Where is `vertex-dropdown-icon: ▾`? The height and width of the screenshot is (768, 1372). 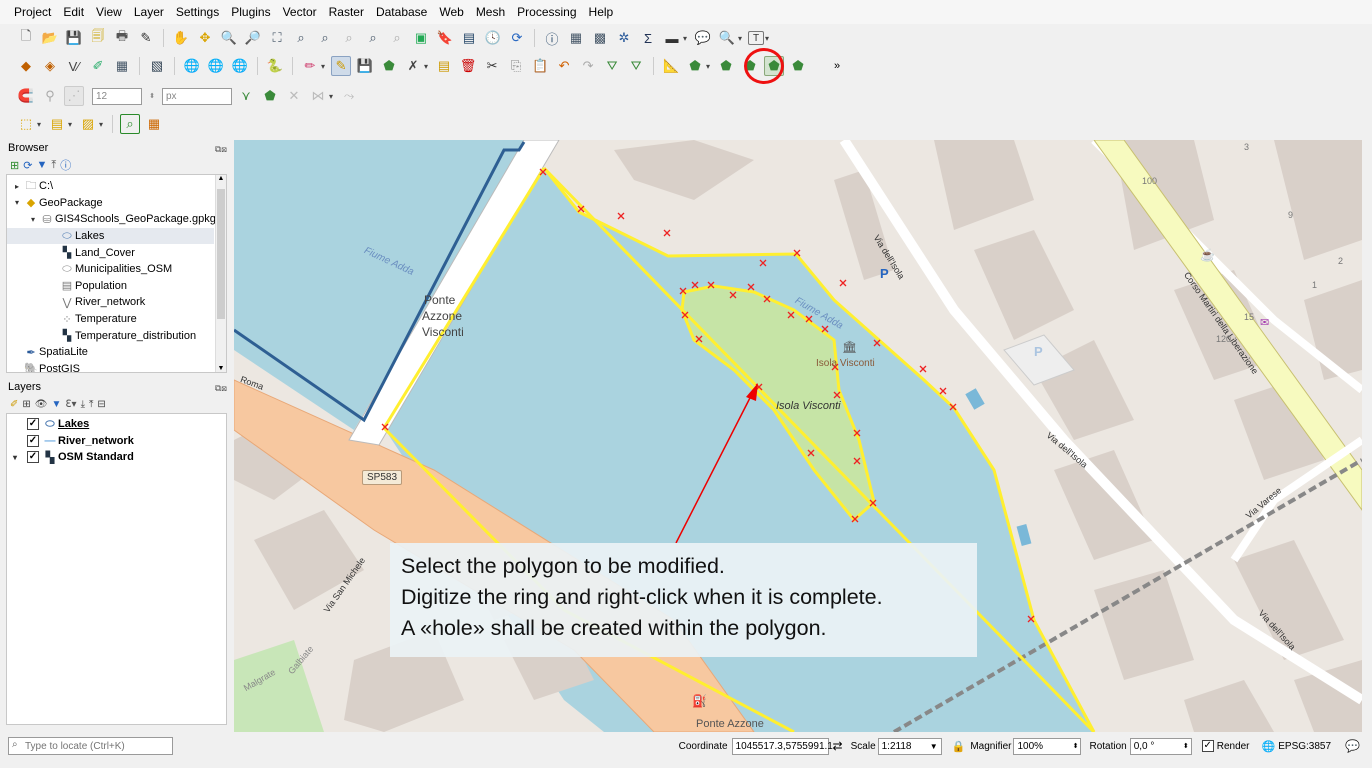 vertex-dropdown-icon: ▾ is located at coordinates (426, 66).